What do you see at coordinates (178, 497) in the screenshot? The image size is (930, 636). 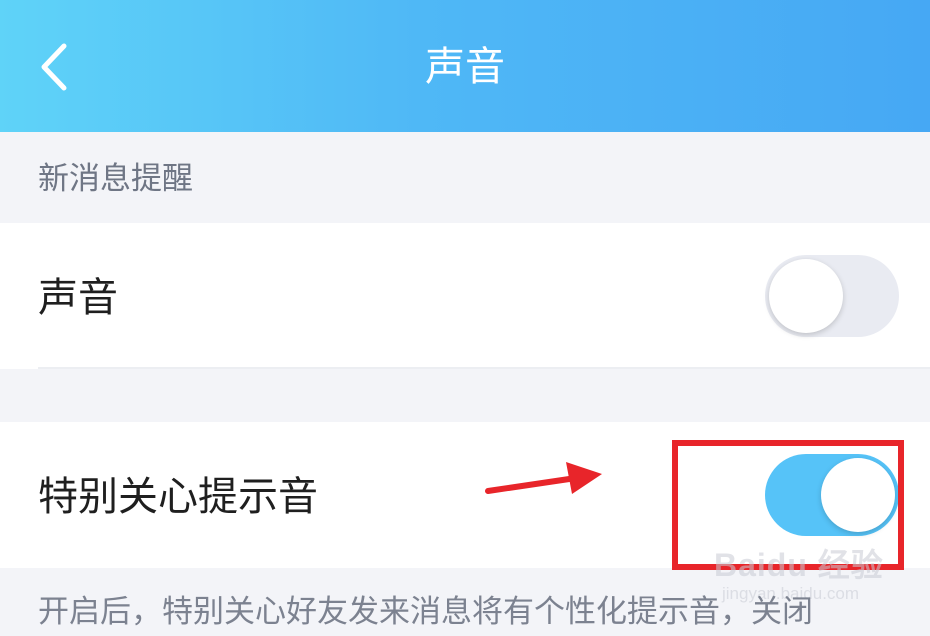 I see `setting-label-special-care-sound: 特别关心提示音` at bounding box center [178, 497].